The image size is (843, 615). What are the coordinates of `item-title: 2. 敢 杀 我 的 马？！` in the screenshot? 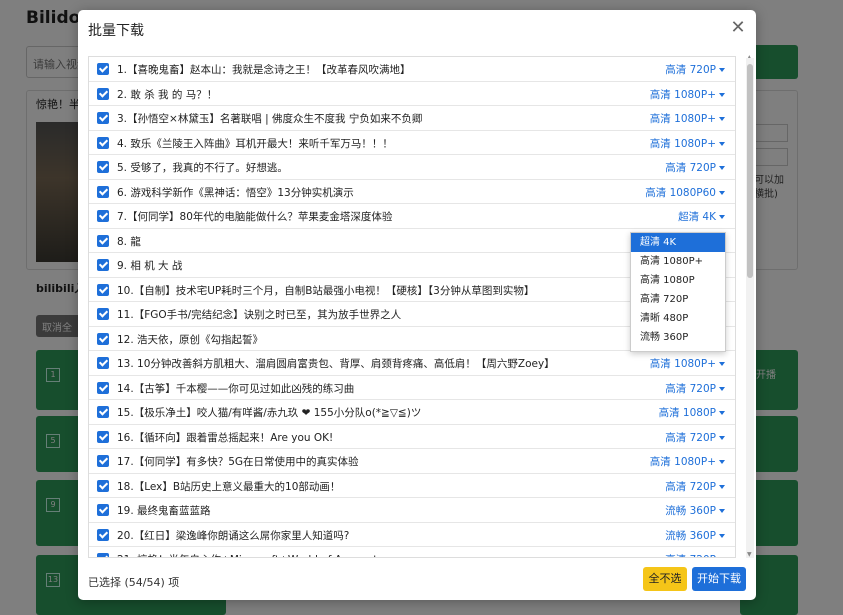 It's located at (167, 94).